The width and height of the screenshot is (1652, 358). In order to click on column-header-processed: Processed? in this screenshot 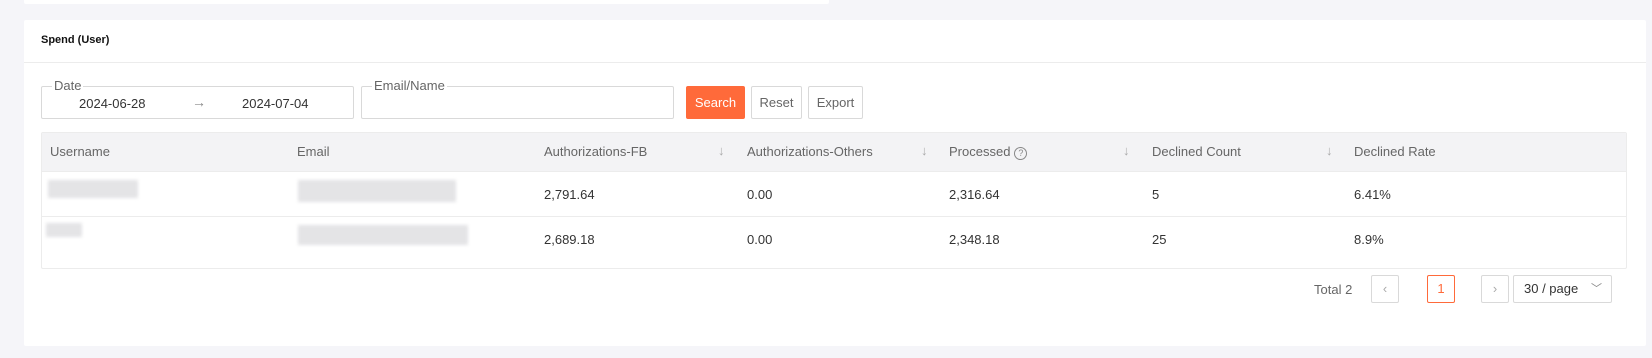, I will do `click(988, 152)`.